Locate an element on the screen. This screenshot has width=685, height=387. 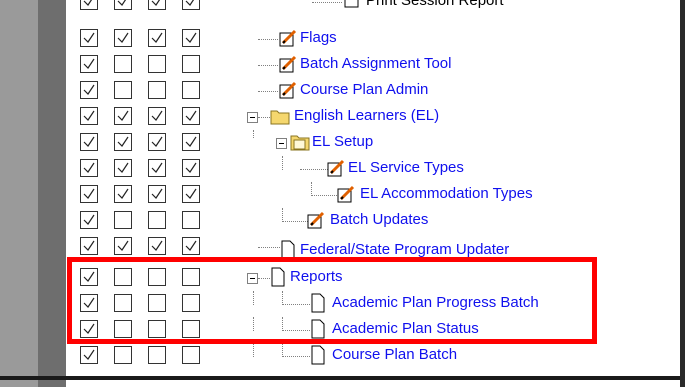
tree-row-el-accommodation-types: EL Accommodation Types is located at coordinates (342, 195).